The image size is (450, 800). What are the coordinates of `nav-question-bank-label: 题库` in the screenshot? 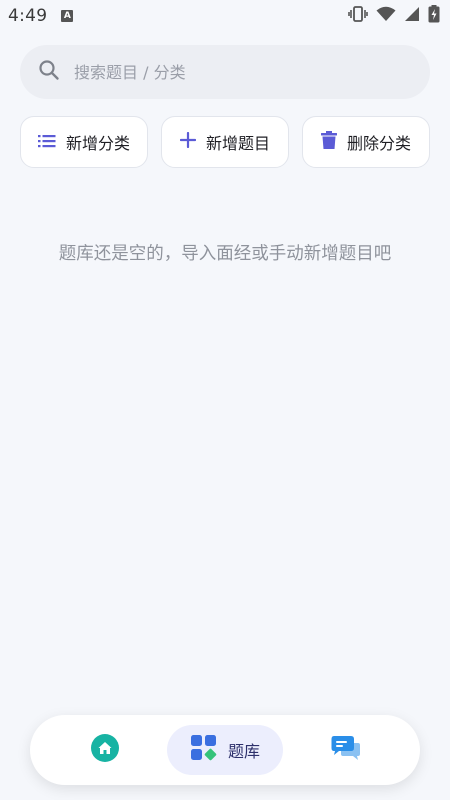 It's located at (243, 751).